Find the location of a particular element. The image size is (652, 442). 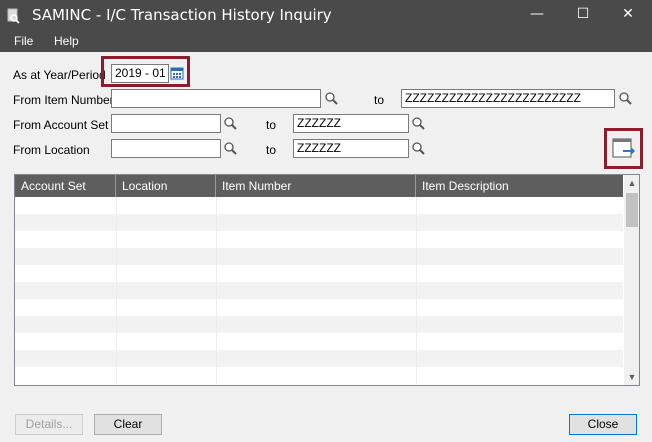

location-label: From Location is located at coordinates (51, 150).